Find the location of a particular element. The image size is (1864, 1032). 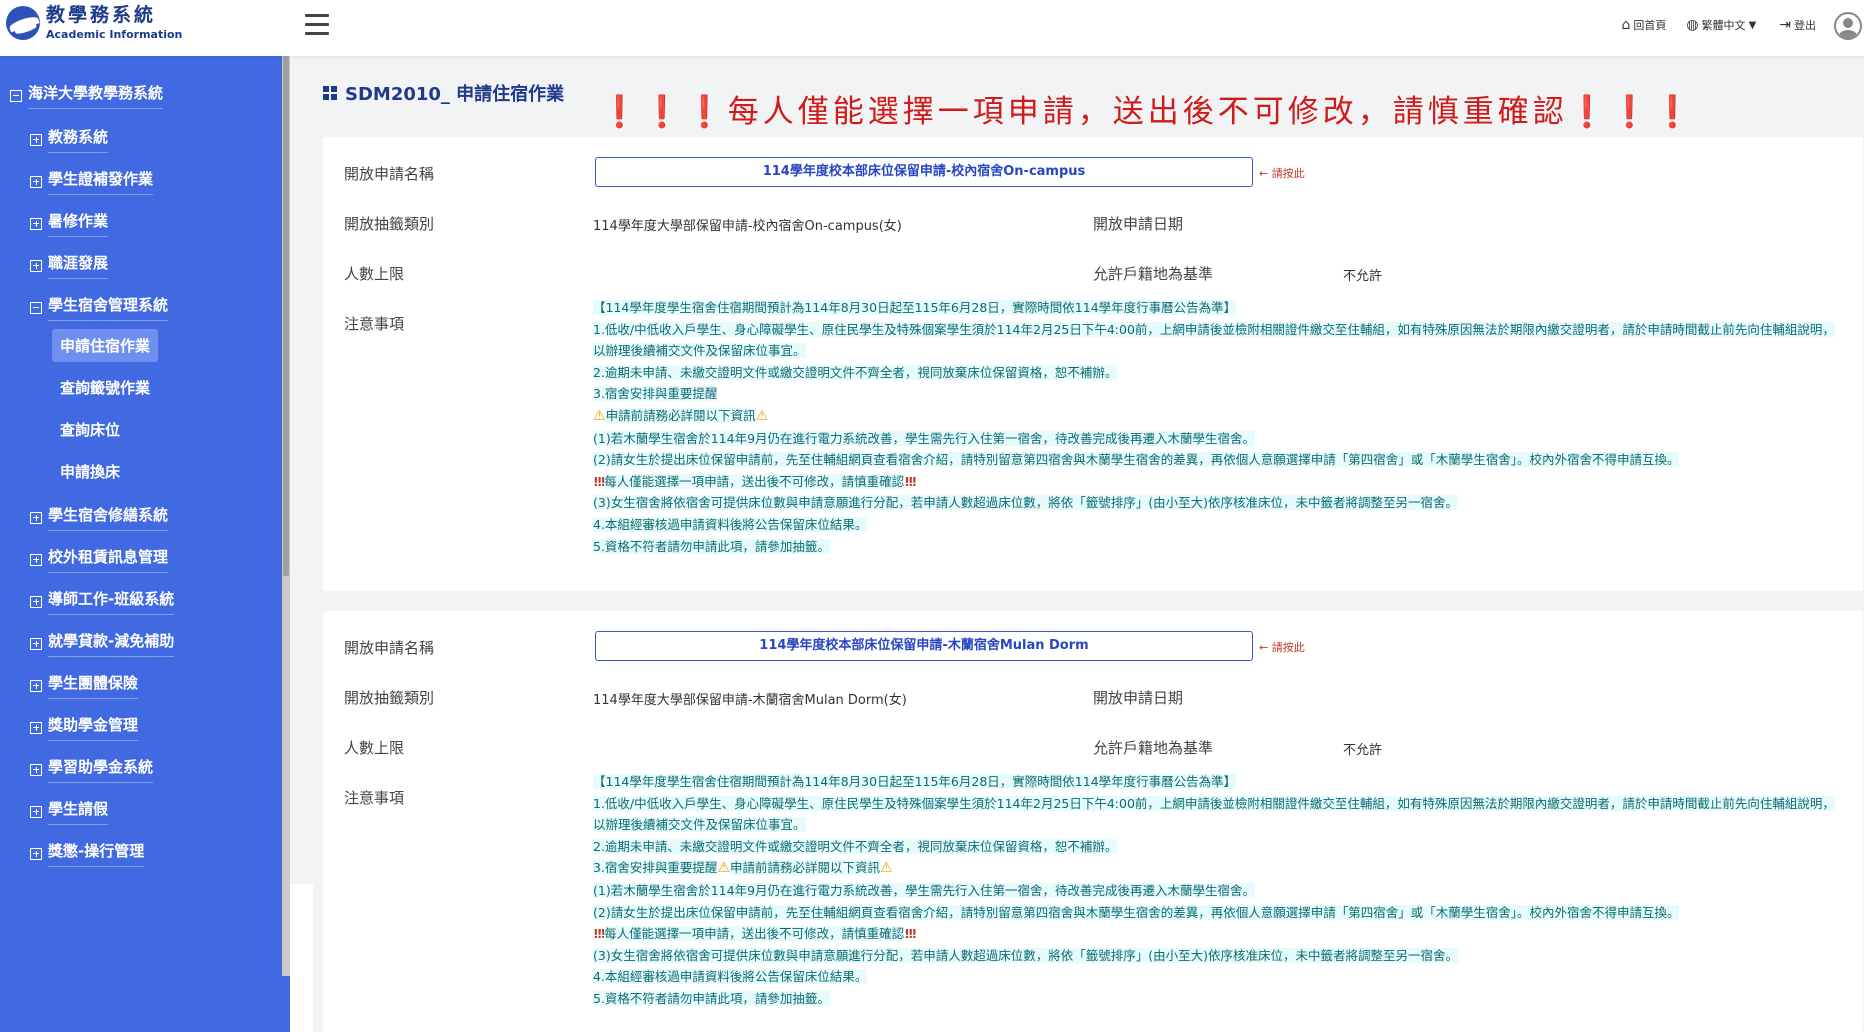

lottery-type-value: 114學年度大學部保留申請-校內宿舍On-campus(女) is located at coordinates (747, 226).